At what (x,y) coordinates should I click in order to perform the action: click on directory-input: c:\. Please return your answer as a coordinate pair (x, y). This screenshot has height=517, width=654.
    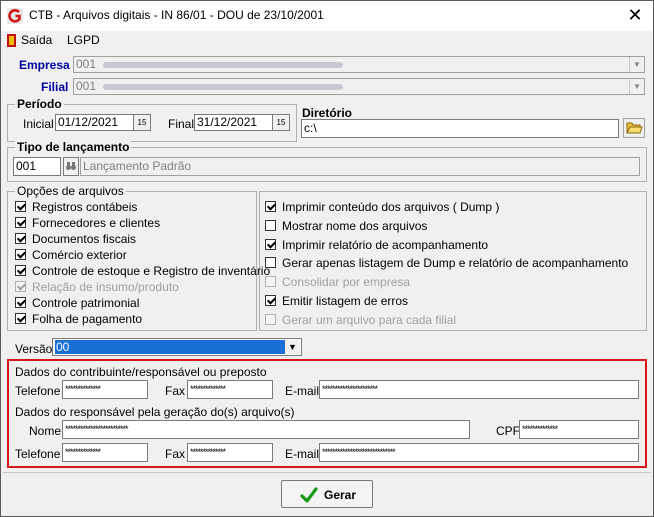
    Looking at the image, I should click on (460, 128).